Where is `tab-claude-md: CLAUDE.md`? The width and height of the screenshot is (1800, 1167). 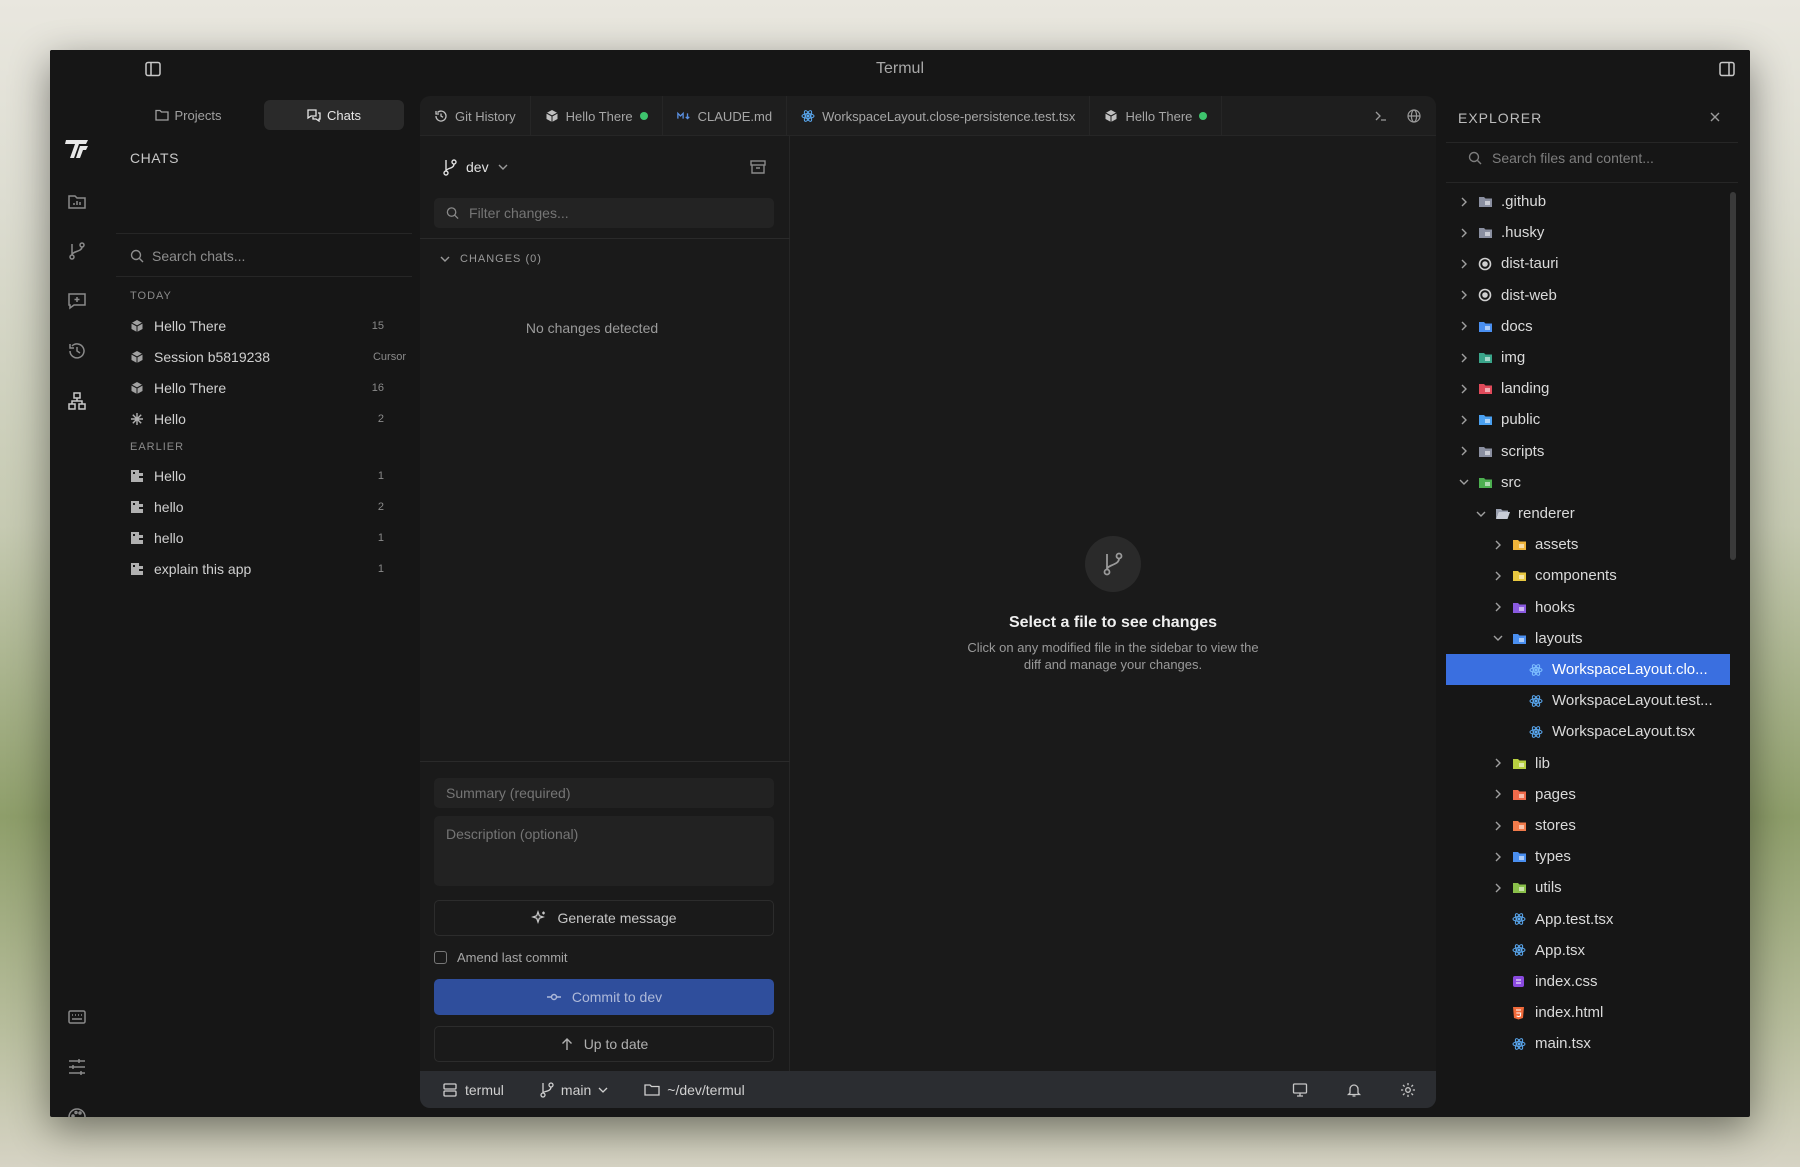
tab-claude-md: CLAUDE.md is located at coordinates (725, 116).